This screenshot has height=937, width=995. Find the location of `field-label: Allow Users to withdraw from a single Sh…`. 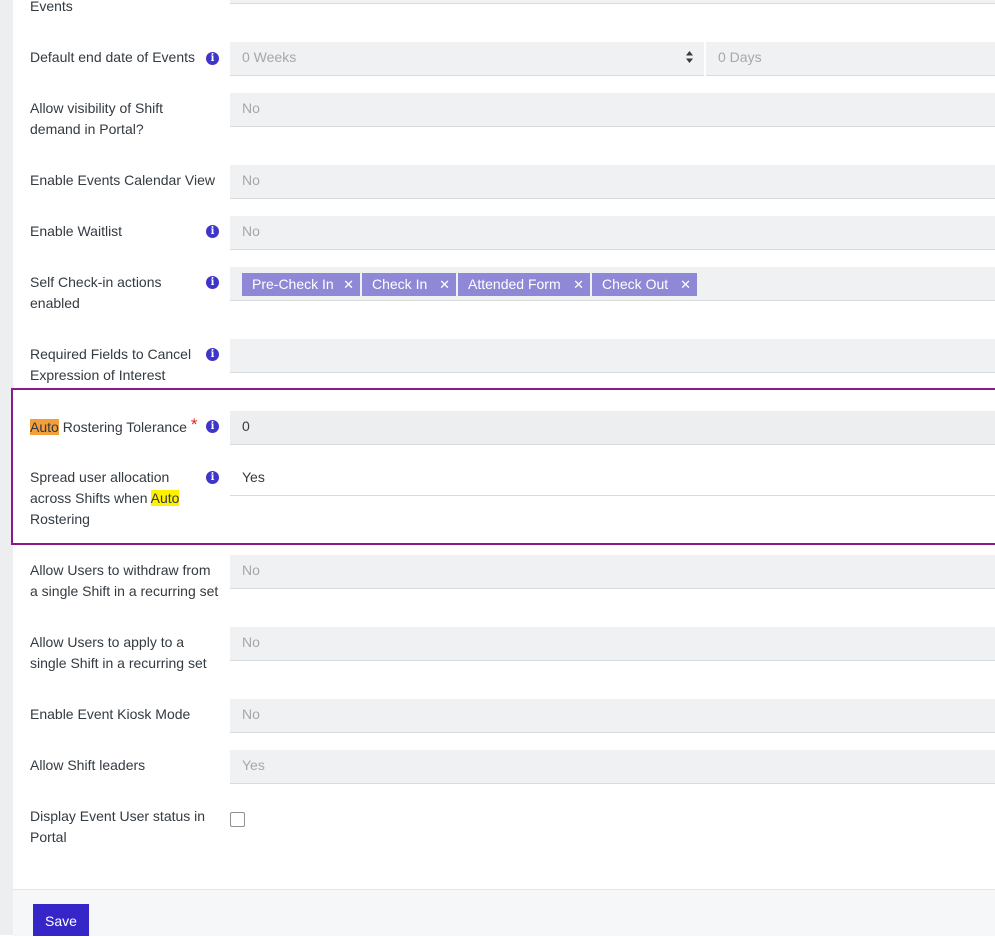

field-label: Allow Users to withdraw from a single Sh… is located at coordinates (124, 580).